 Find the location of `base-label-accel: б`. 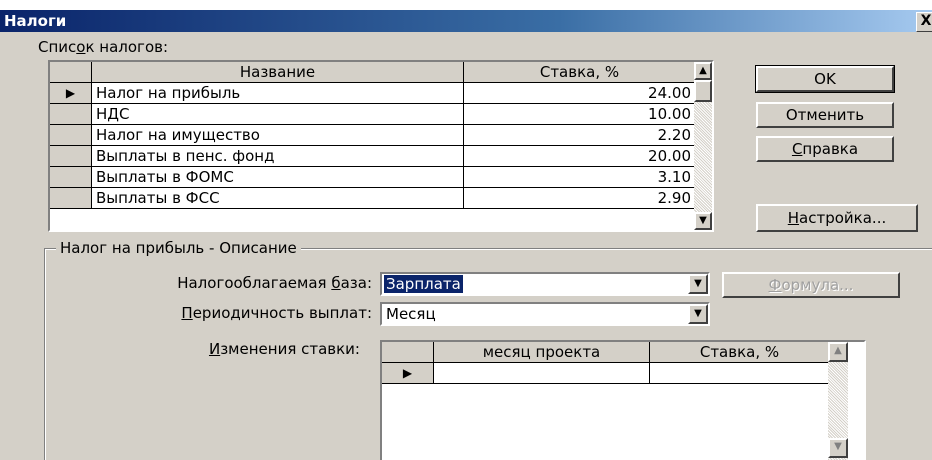

base-label-accel: б is located at coordinates (336, 283).